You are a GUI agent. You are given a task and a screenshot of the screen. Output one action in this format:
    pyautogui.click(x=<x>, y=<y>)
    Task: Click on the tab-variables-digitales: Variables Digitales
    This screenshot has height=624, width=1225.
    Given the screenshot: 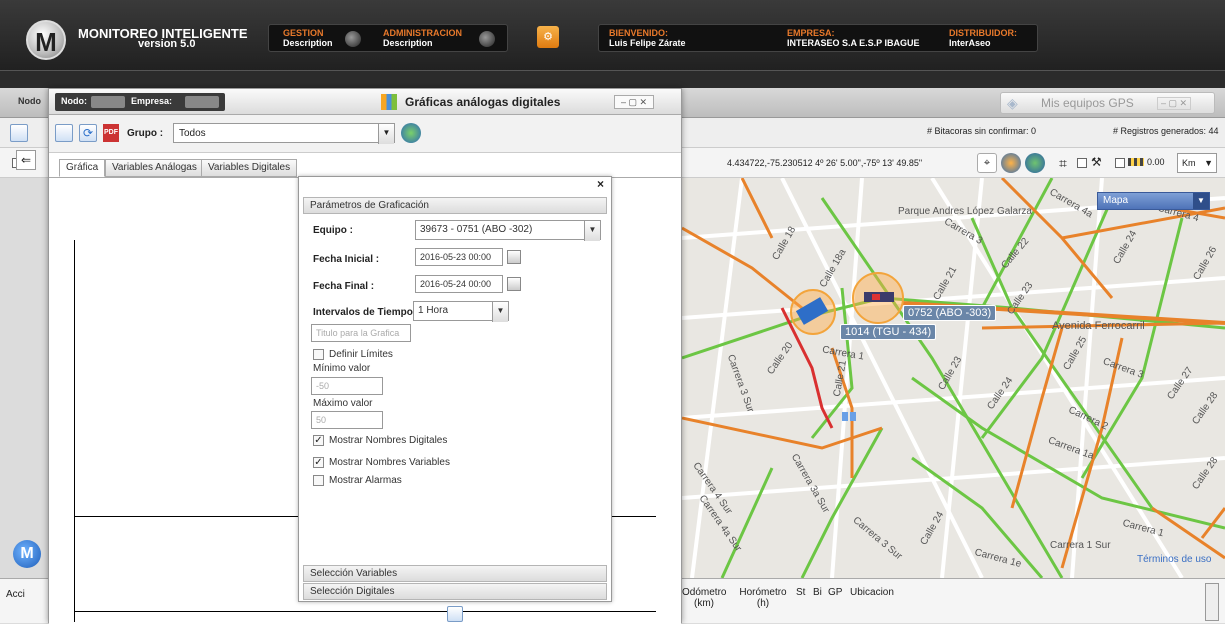 What is the action you would take?
    pyautogui.click(x=249, y=168)
    